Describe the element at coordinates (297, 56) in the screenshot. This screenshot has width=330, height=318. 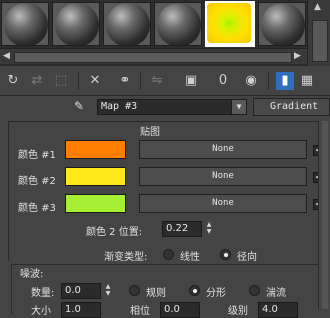
I see `scroll-right-icon: ▶` at that location.